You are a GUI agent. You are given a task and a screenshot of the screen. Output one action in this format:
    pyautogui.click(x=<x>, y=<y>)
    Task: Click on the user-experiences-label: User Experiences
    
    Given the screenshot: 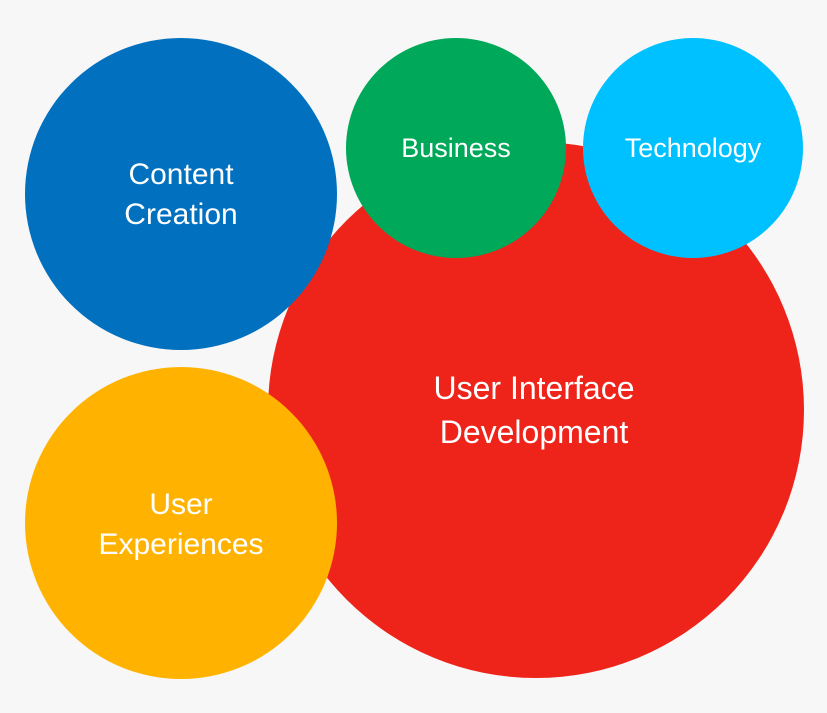 What is the action you would take?
    pyautogui.click(x=181, y=524)
    